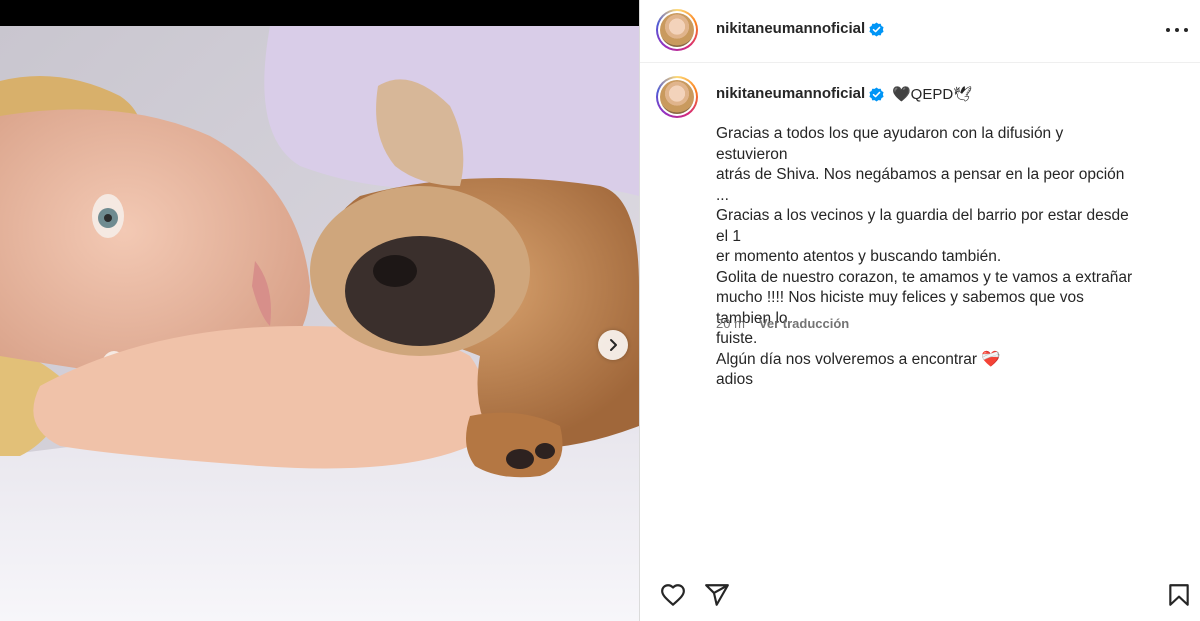 This screenshot has width=1200, height=621. I want to click on action-bar, so click(920, 595).